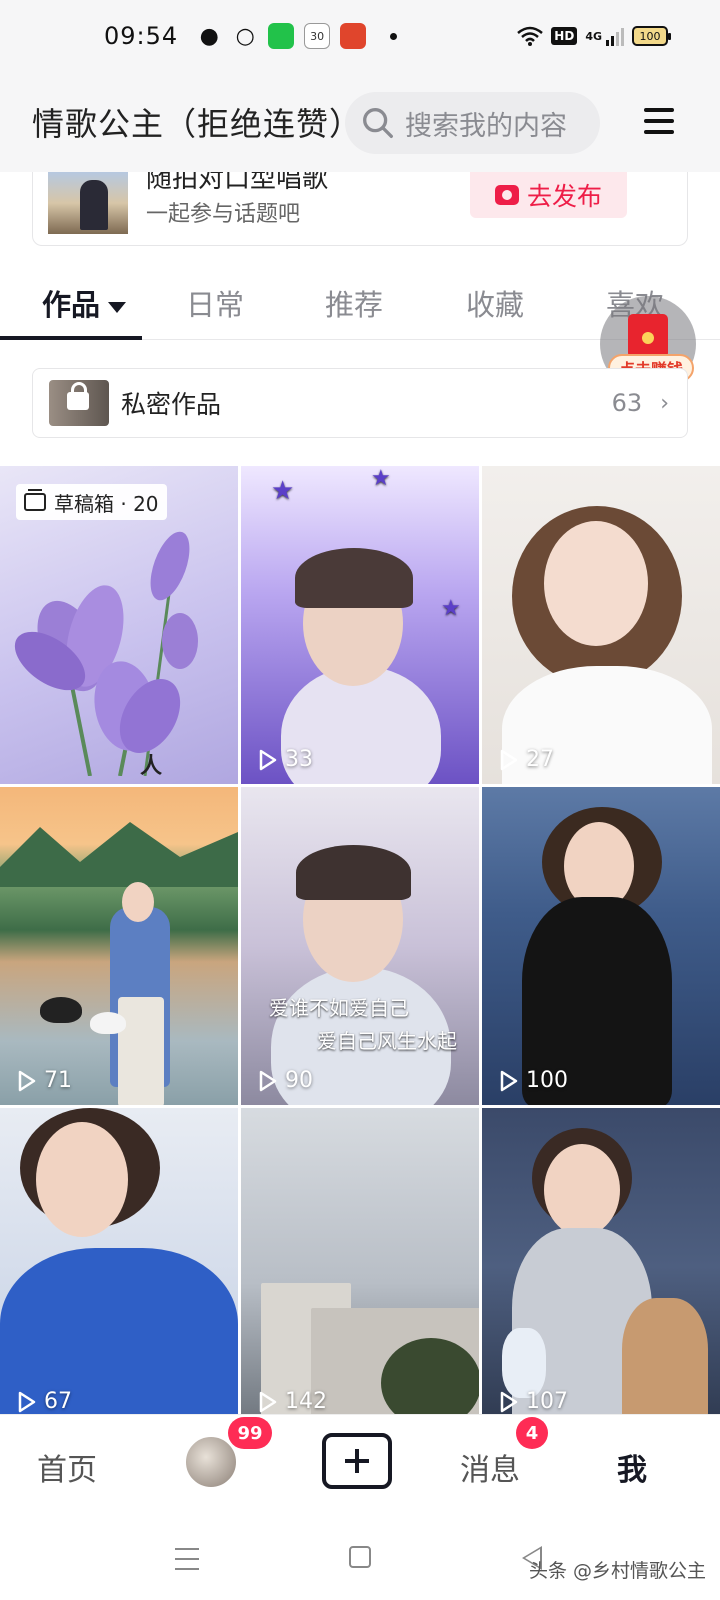 Image resolution: width=720 pixels, height=1600 pixels. Describe the element at coordinates (360, 625) in the screenshot. I see `video-tile: ★ ★ ★ 33` at that location.